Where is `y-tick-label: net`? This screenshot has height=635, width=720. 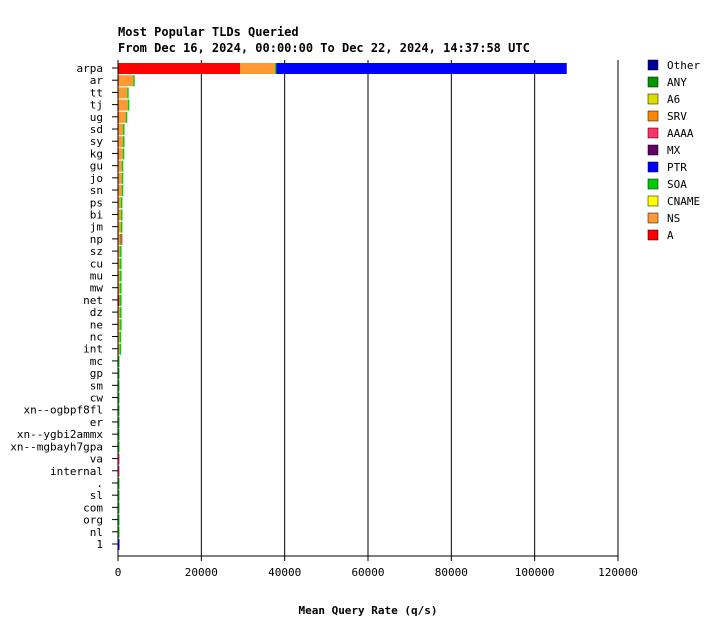 y-tick-label: net is located at coordinates (93, 300).